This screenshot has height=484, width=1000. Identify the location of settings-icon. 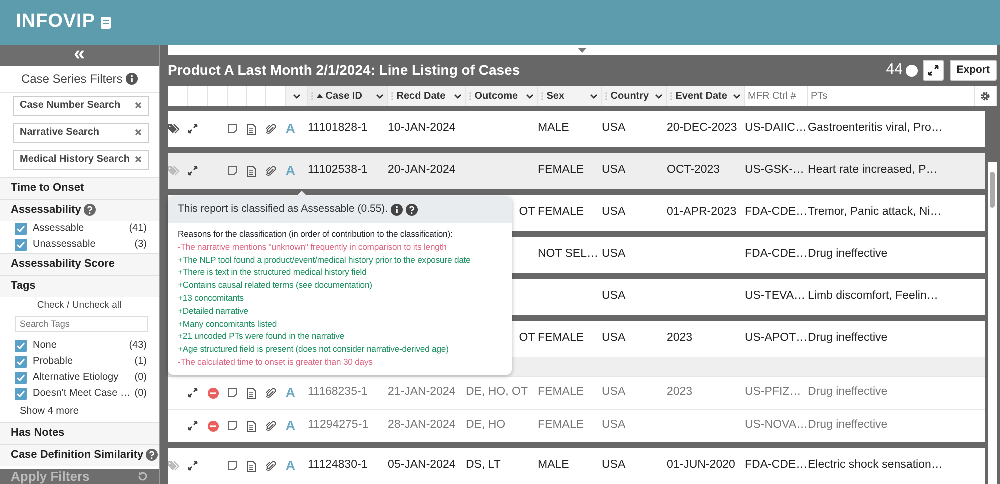
(985, 96).